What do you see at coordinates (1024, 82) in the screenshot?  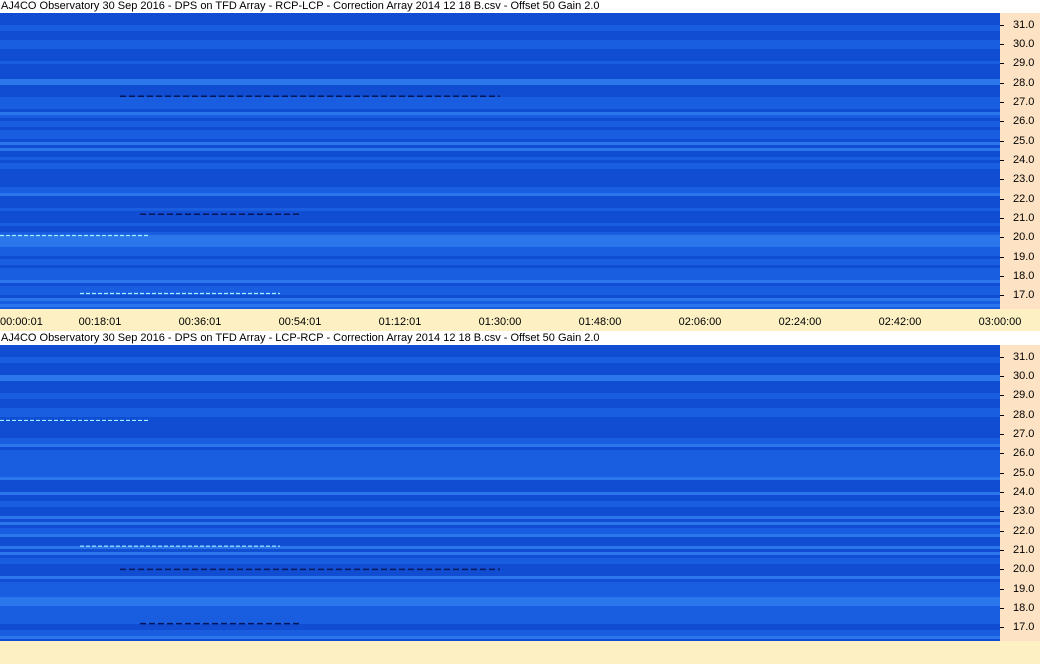 I see `freq-tick-label: 28.0` at bounding box center [1024, 82].